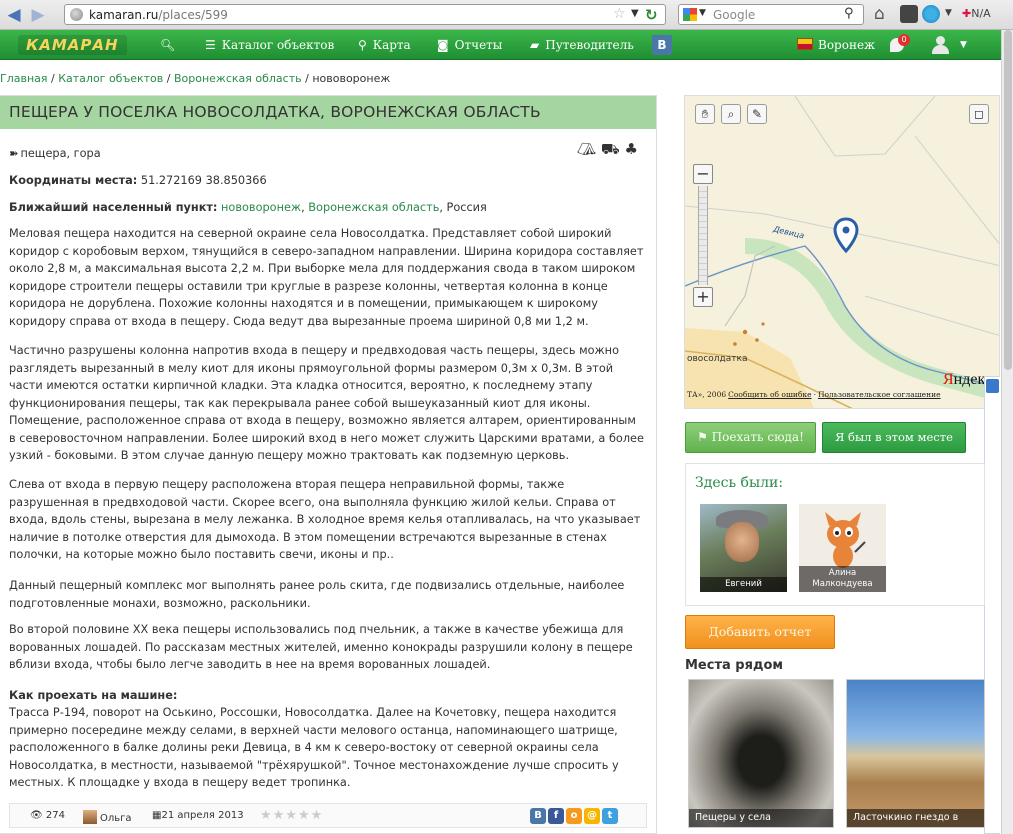  Describe the element at coordinates (351, 78) in the screenshot. I see `breadcrumb-current: нововоронеж` at that location.